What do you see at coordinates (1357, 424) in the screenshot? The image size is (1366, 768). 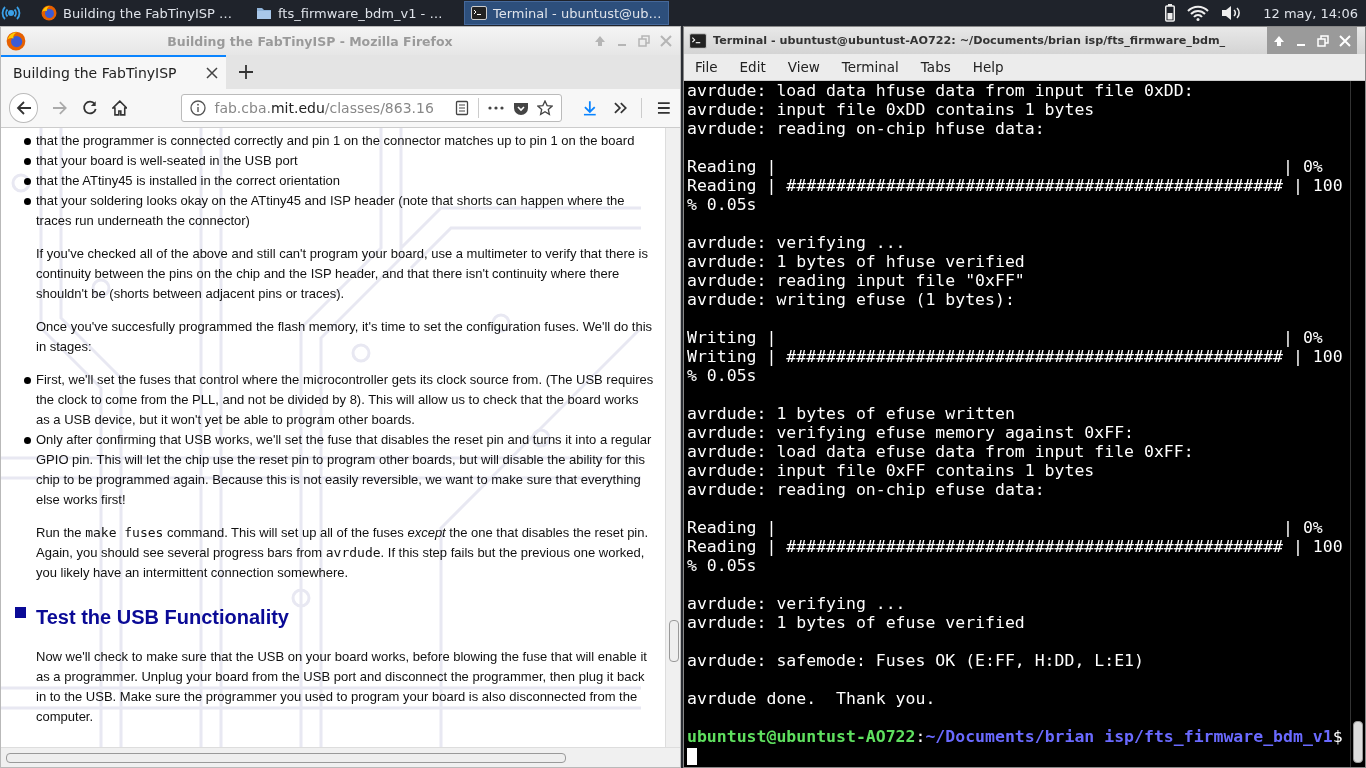 I see `vertical-scrollbar` at bounding box center [1357, 424].